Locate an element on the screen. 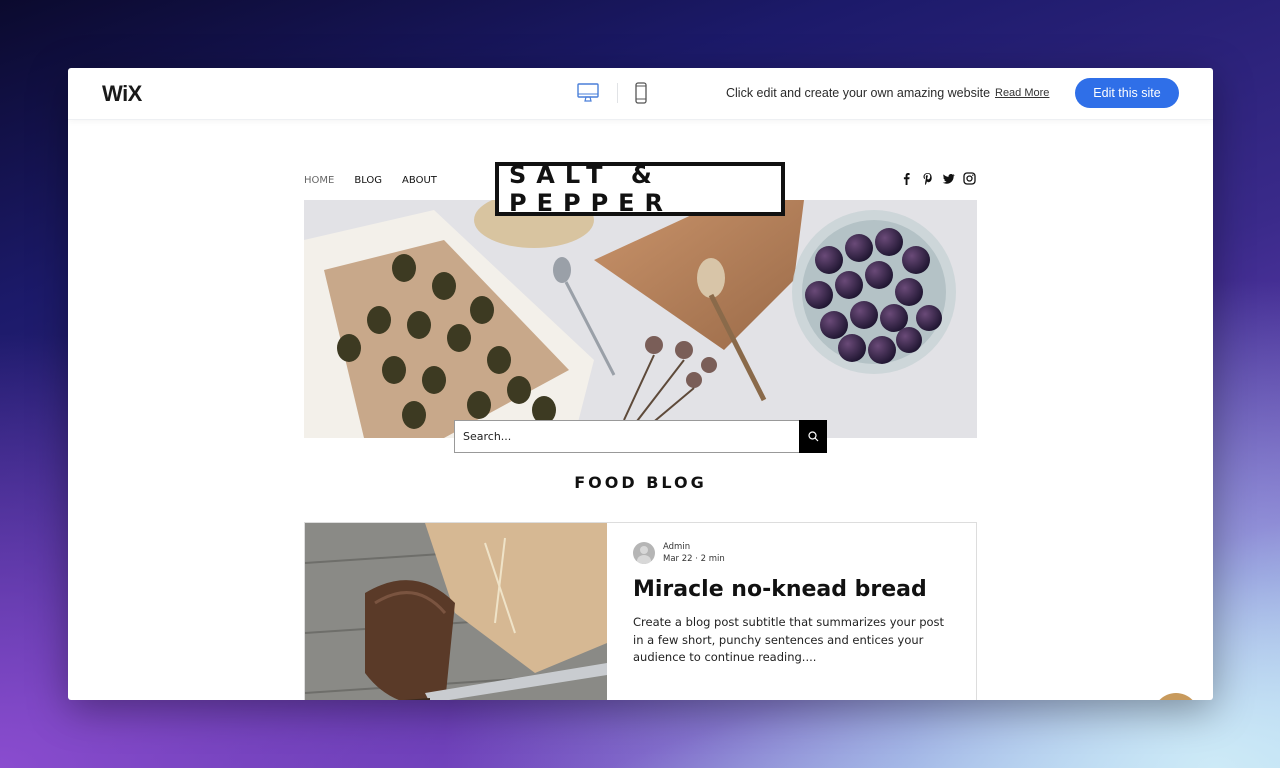  edit-site-button: Edit this site is located at coordinates (1127, 93).